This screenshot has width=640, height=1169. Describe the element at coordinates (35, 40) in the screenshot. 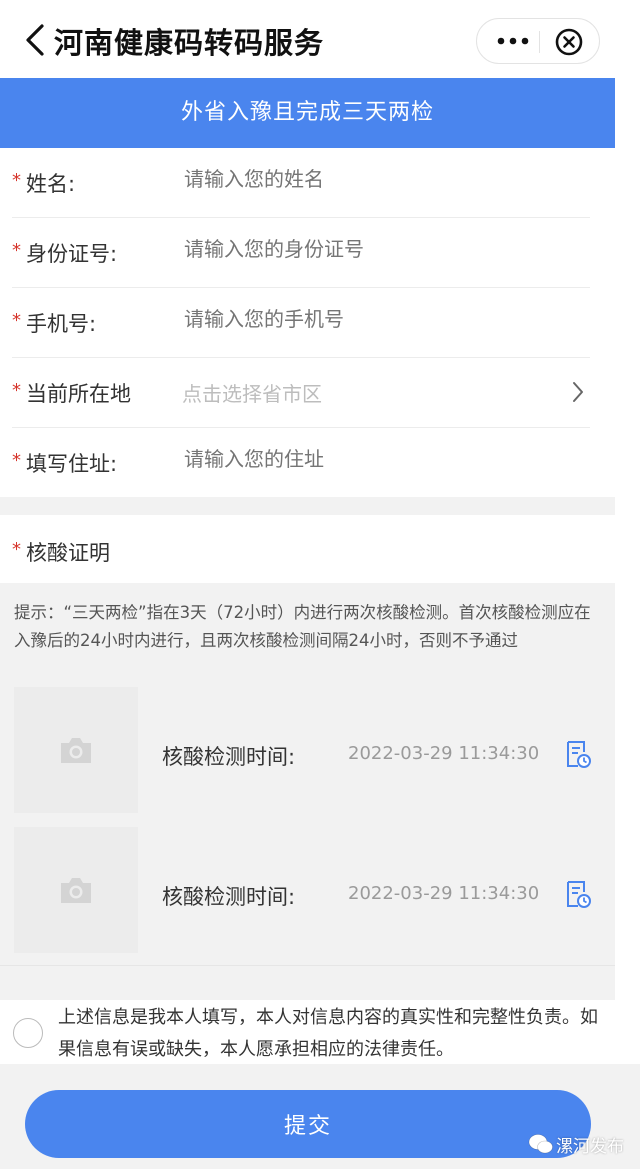

I see `back-arrow-icon` at that location.